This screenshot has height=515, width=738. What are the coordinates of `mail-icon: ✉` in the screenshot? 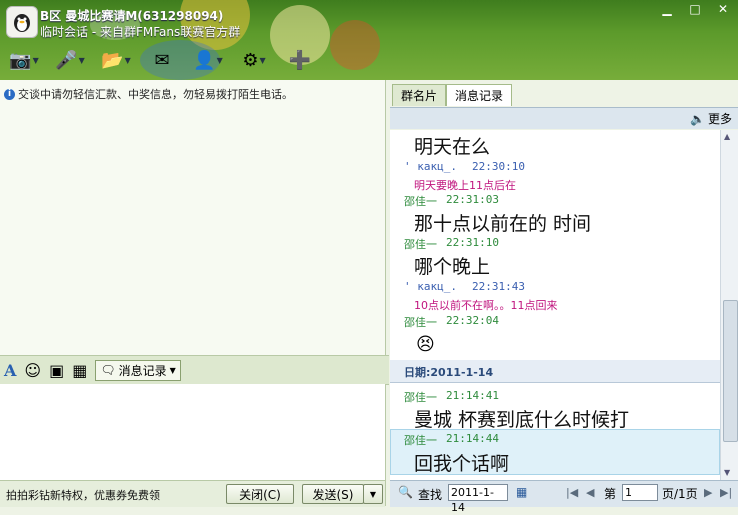 It's located at (162, 60).